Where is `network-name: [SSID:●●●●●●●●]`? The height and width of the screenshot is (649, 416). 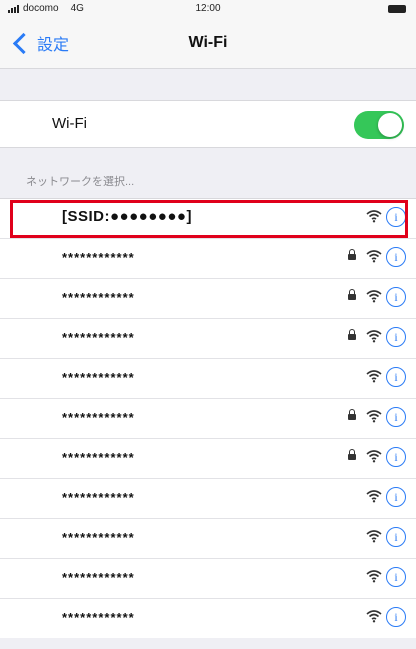 network-name: [SSID:●●●●●●●●] is located at coordinates (127, 216).